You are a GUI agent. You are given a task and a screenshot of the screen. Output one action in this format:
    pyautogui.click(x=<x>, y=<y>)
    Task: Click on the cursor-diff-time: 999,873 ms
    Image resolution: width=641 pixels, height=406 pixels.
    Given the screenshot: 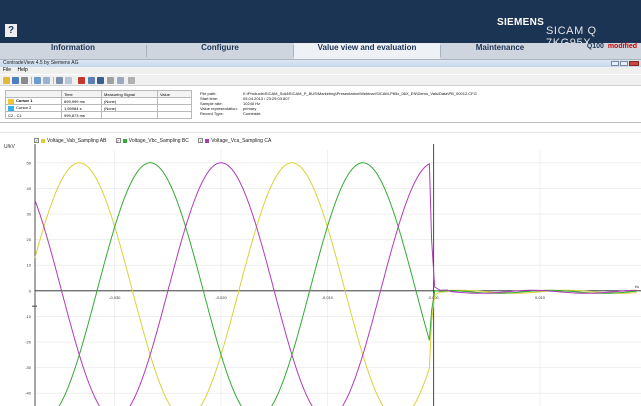 What is the action you would take?
    pyautogui.click(x=81, y=115)
    